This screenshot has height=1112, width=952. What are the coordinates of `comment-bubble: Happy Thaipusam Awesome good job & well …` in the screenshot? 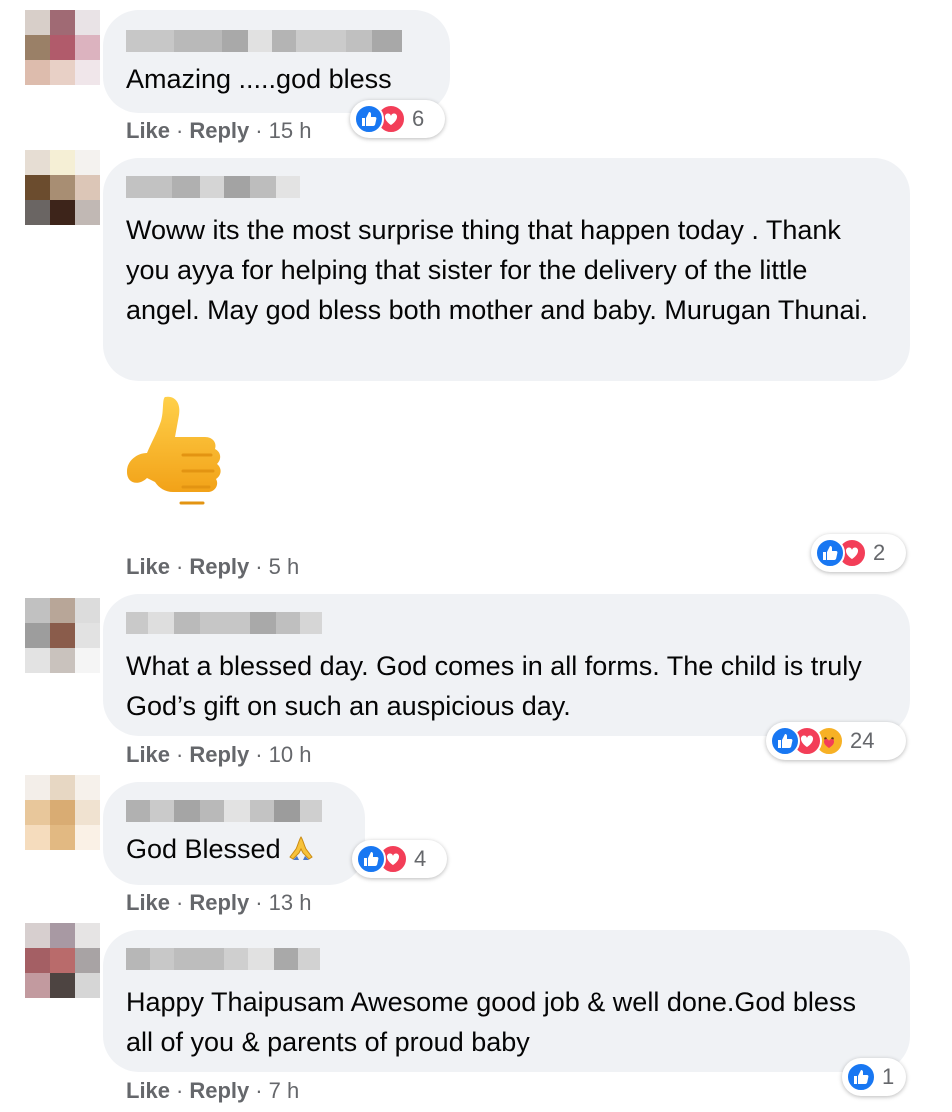 It's located at (506, 1001).